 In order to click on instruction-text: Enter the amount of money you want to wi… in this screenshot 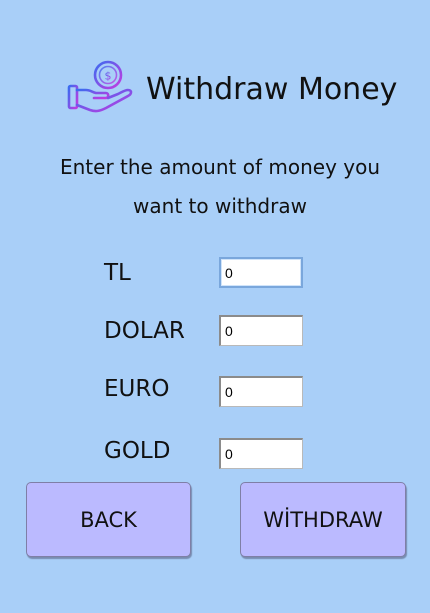, I will do `click(220, 186)`.